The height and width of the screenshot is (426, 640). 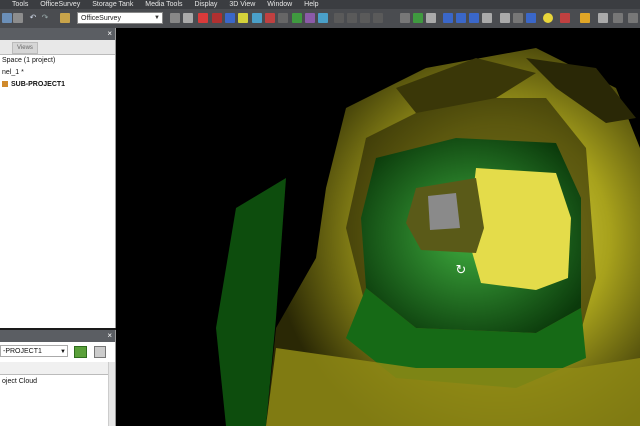 What do you see at coordinates (461, 18) in the screenshot?
I see `view-top-icon` at bounding box center [461, 18].